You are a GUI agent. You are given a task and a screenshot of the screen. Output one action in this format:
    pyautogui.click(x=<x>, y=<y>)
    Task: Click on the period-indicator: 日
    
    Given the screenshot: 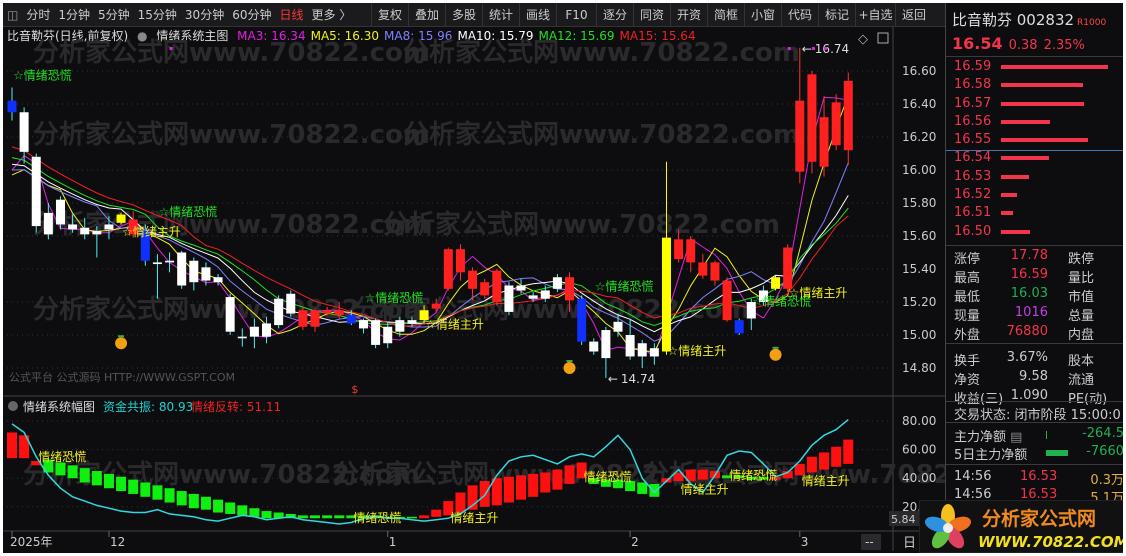 What is the action you would take?
    pyautogui.click(x=909, y=543)
    